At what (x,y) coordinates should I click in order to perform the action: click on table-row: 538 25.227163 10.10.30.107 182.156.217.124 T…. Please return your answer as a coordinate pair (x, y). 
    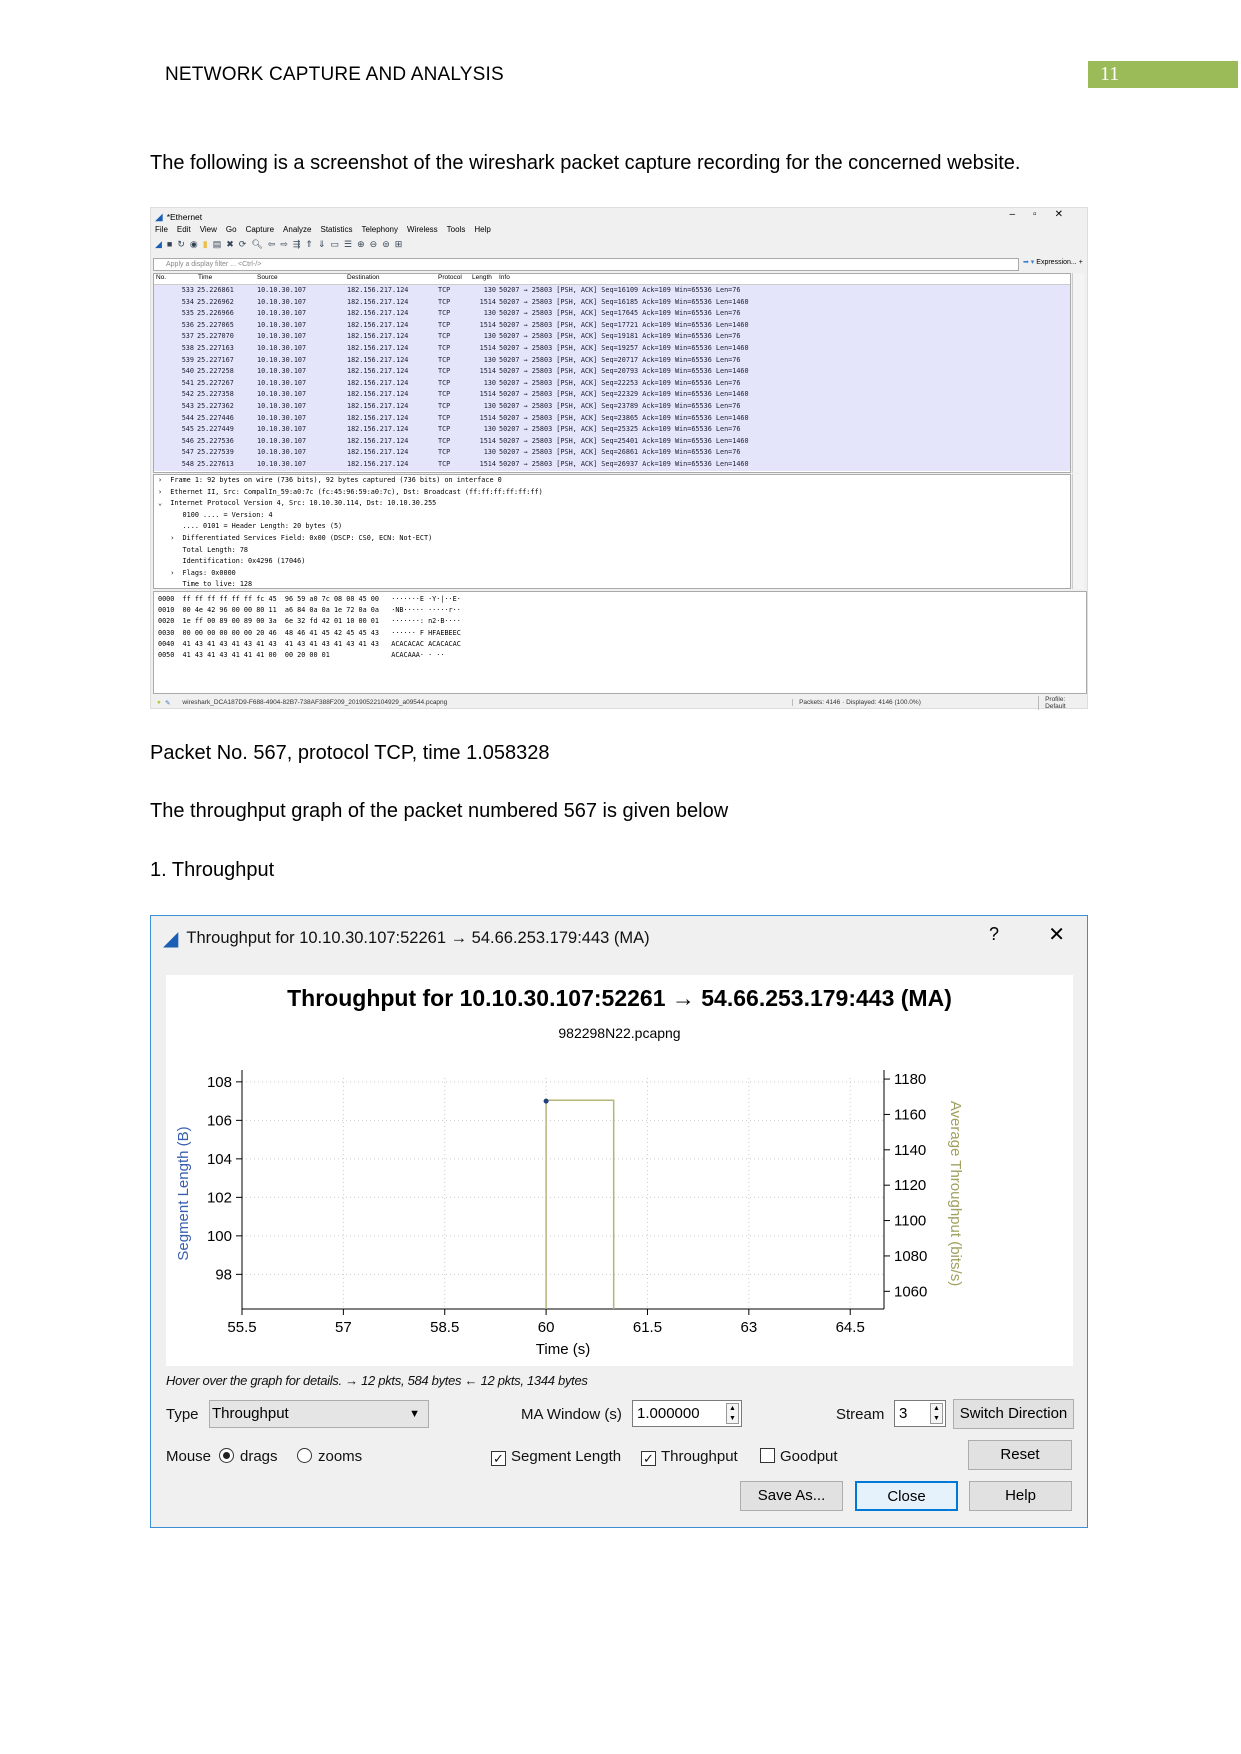
    Looking at the image, I should click on (612, 348).